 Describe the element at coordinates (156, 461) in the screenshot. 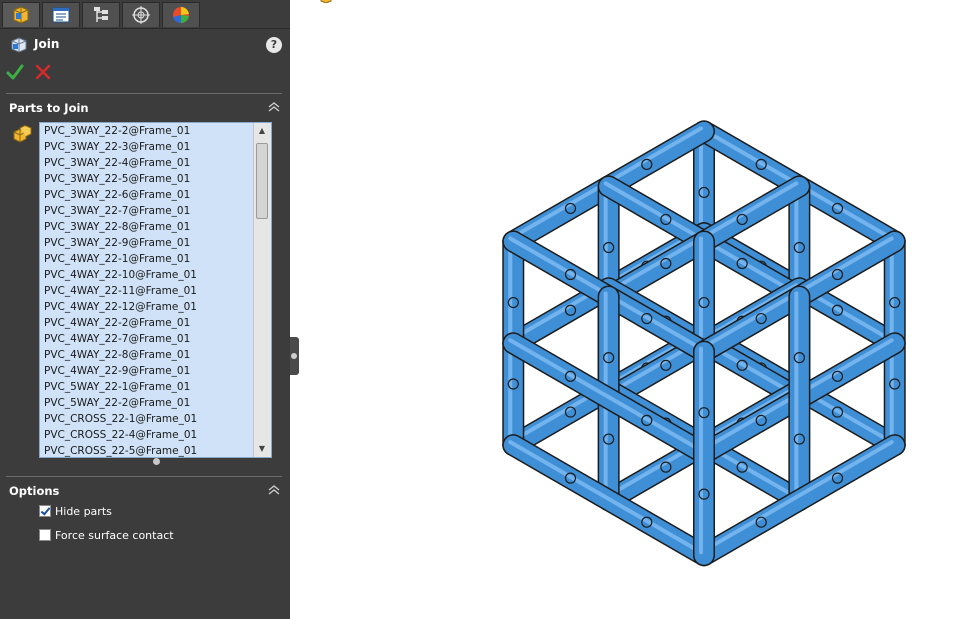

I see `list-resize-handle` at that location.